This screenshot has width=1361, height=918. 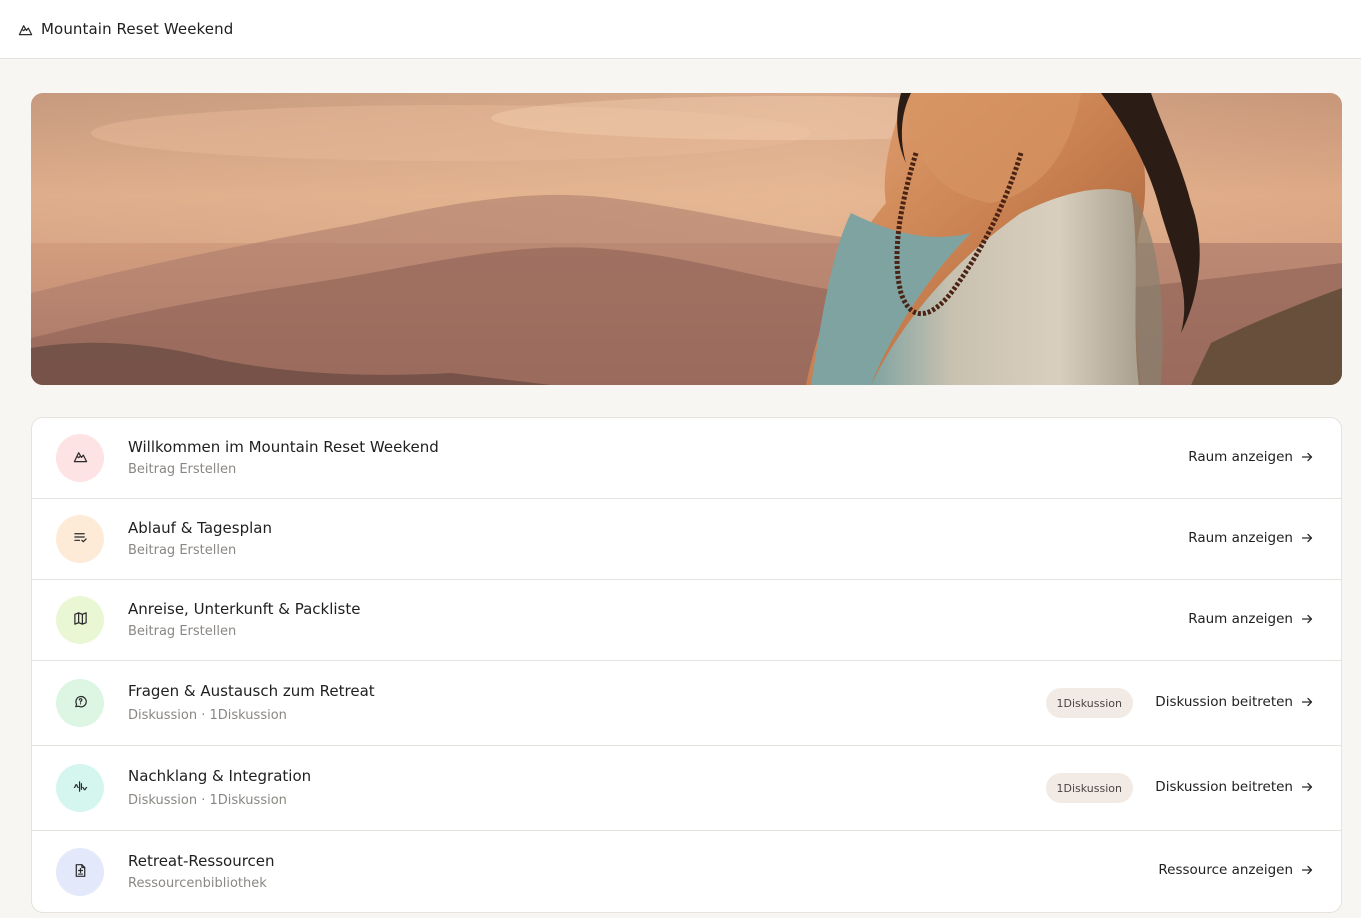 I want to click on file-document-icon, so click(x=80, y=872).